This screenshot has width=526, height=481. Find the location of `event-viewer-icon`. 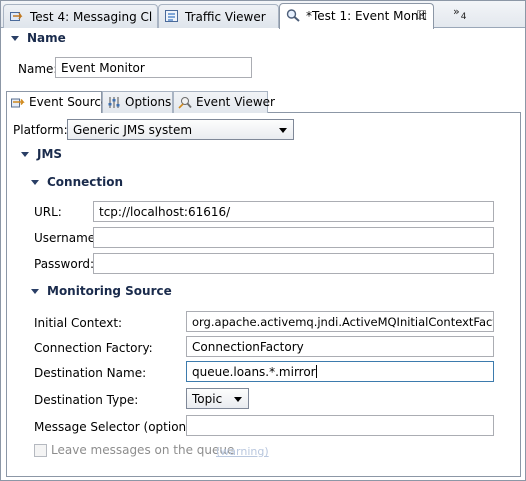

event-viewer-icon is located at coordinates (185, 103).